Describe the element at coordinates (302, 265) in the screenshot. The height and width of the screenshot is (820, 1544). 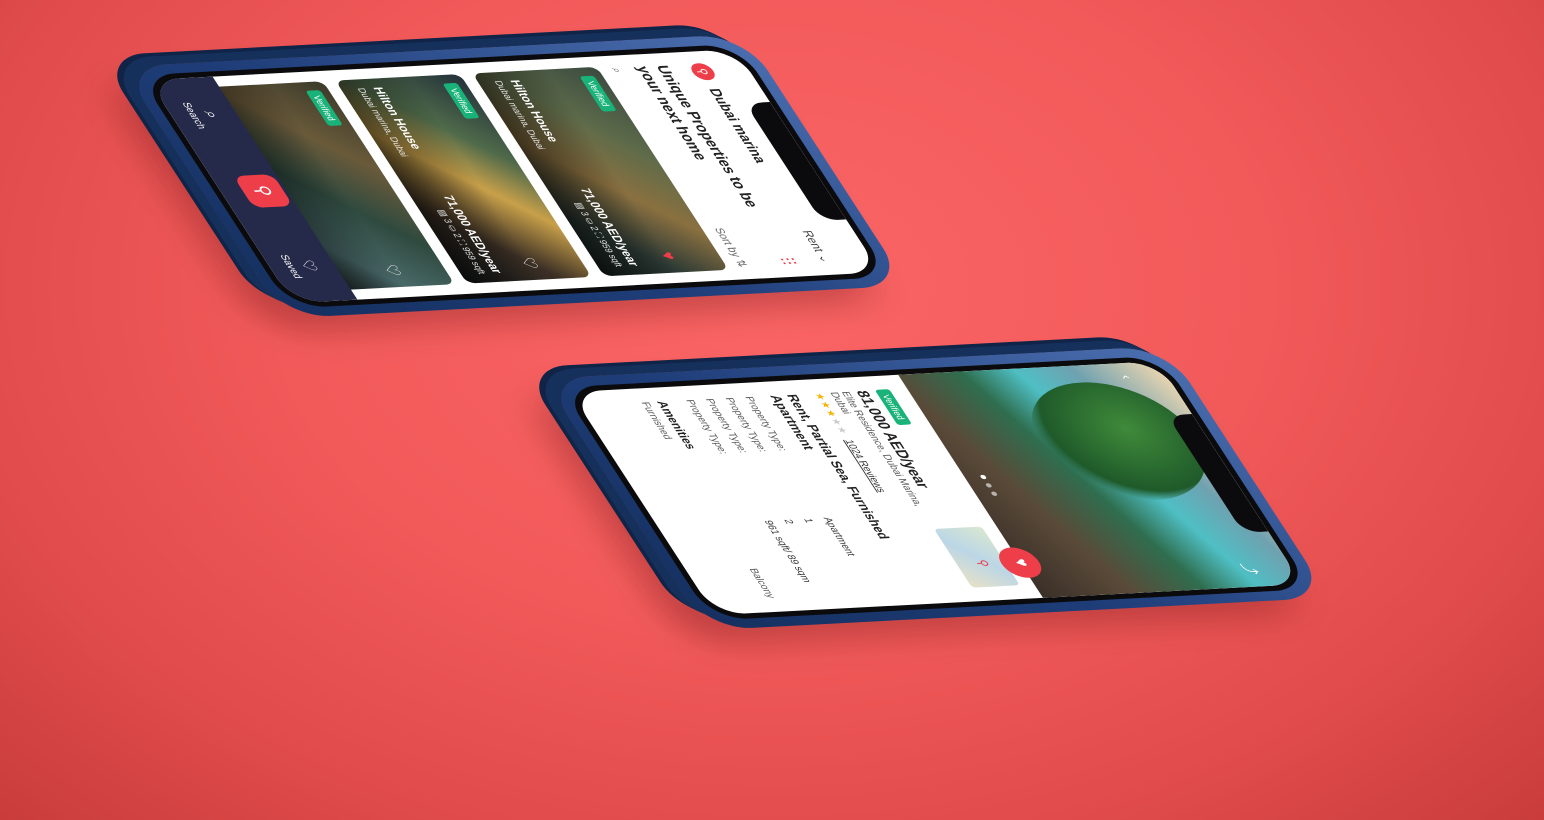
I see `tab-saved: ♡ Saved` at that location.